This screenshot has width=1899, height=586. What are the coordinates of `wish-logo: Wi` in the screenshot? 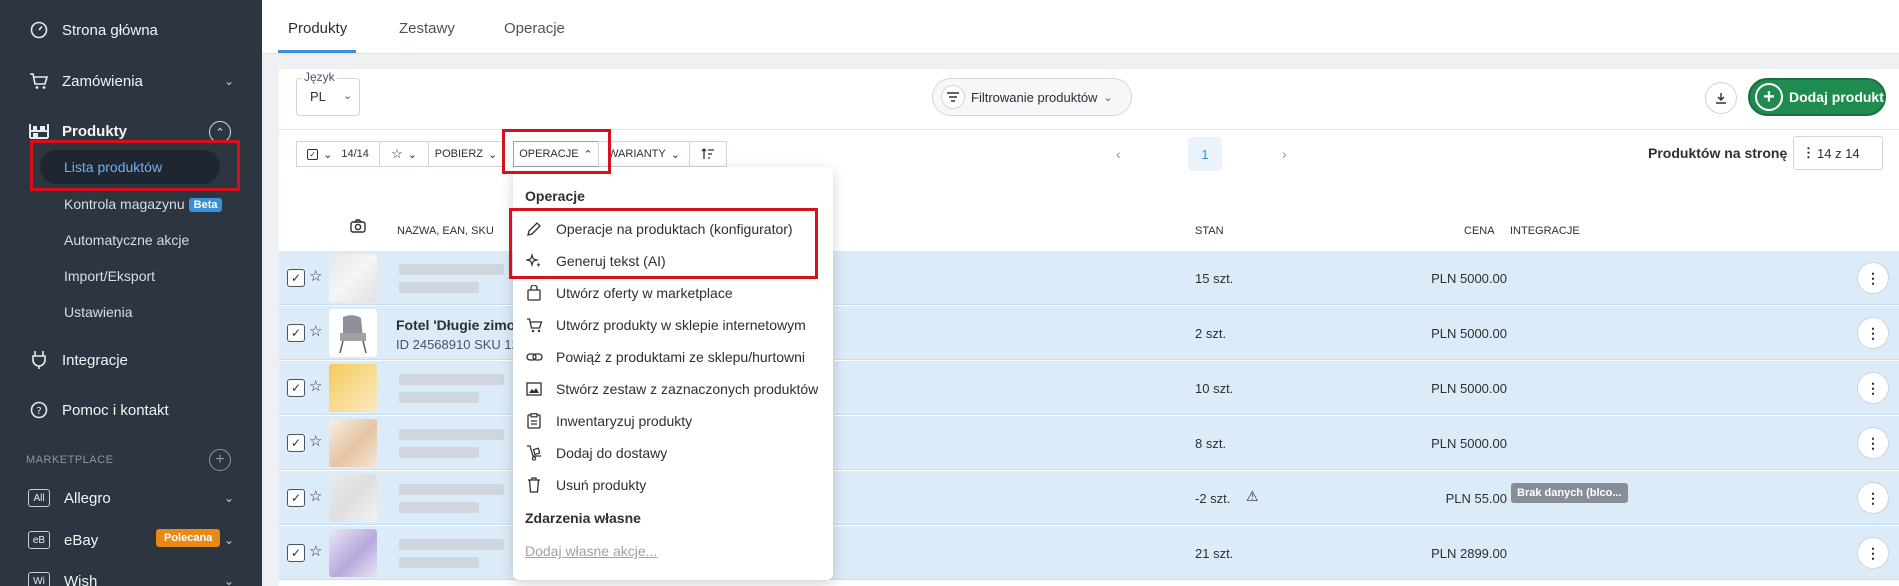 It's located at (39, 579).